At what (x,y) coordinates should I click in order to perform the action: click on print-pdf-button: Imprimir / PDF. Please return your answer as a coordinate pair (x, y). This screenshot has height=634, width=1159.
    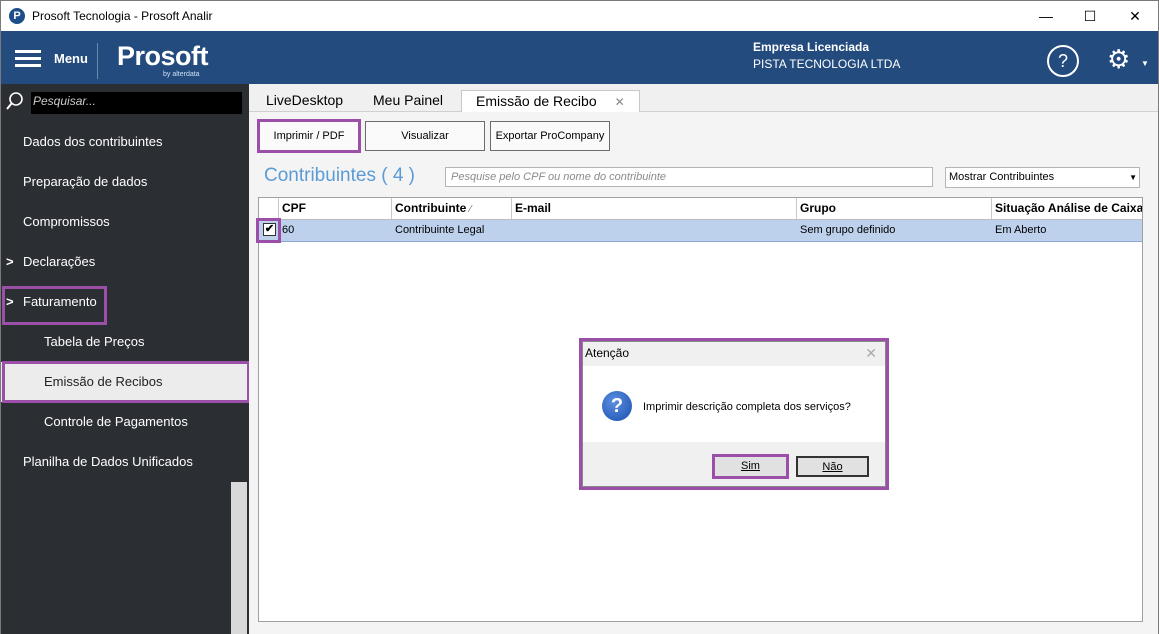
    Looking at the image, I should click on (309, 136).